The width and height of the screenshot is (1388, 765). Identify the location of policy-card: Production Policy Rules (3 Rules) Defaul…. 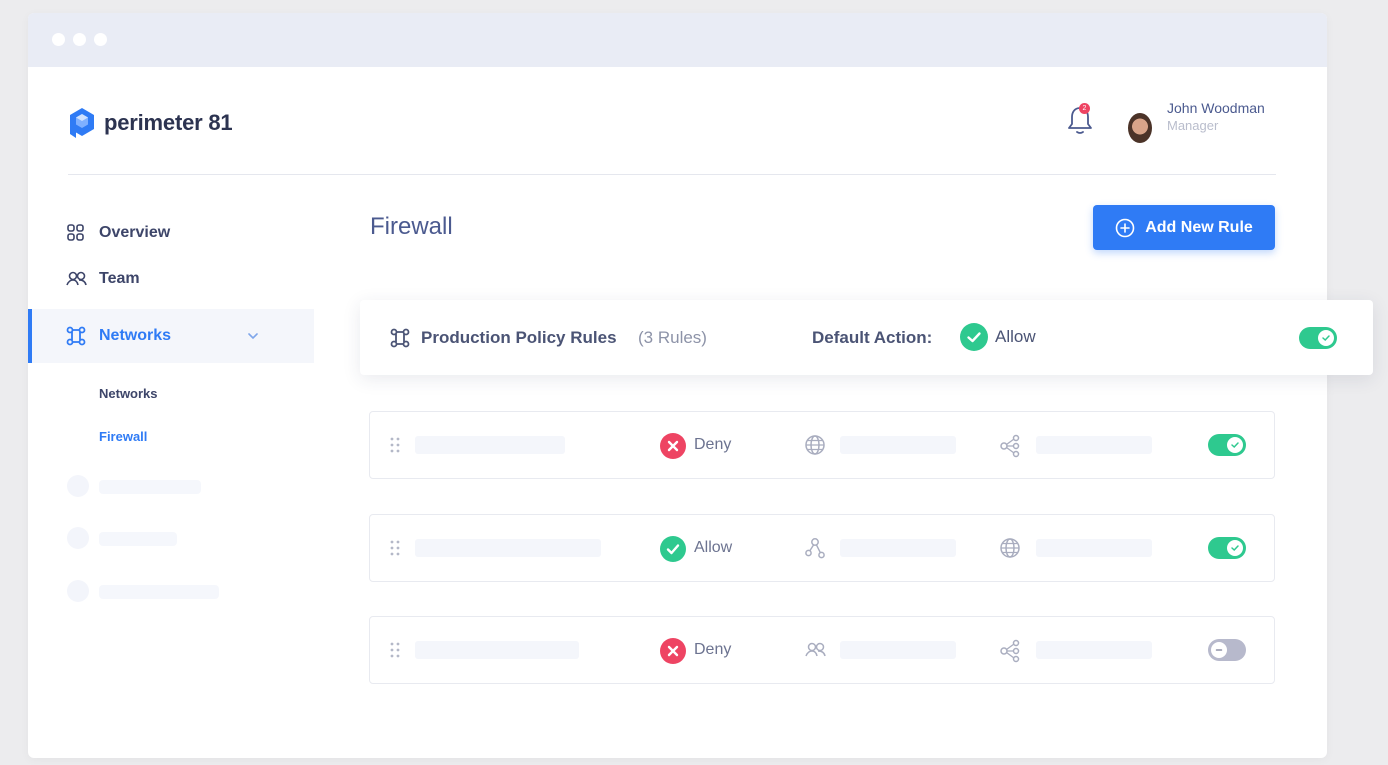
(866, 337).